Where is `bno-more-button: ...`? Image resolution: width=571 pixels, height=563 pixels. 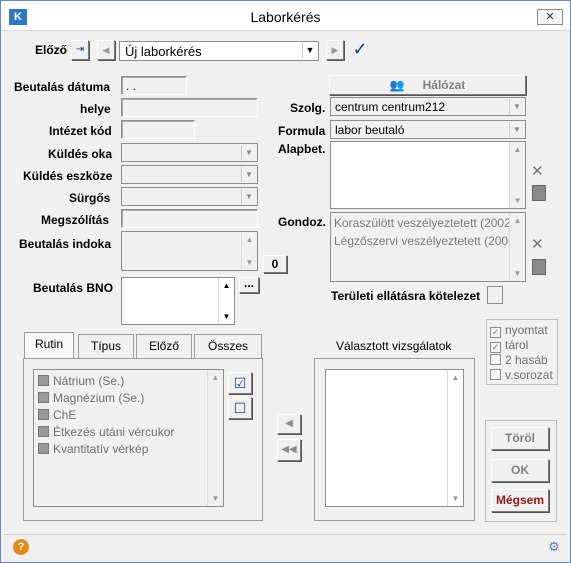 bno-more-button: ... is located at coordinates (249, 285).